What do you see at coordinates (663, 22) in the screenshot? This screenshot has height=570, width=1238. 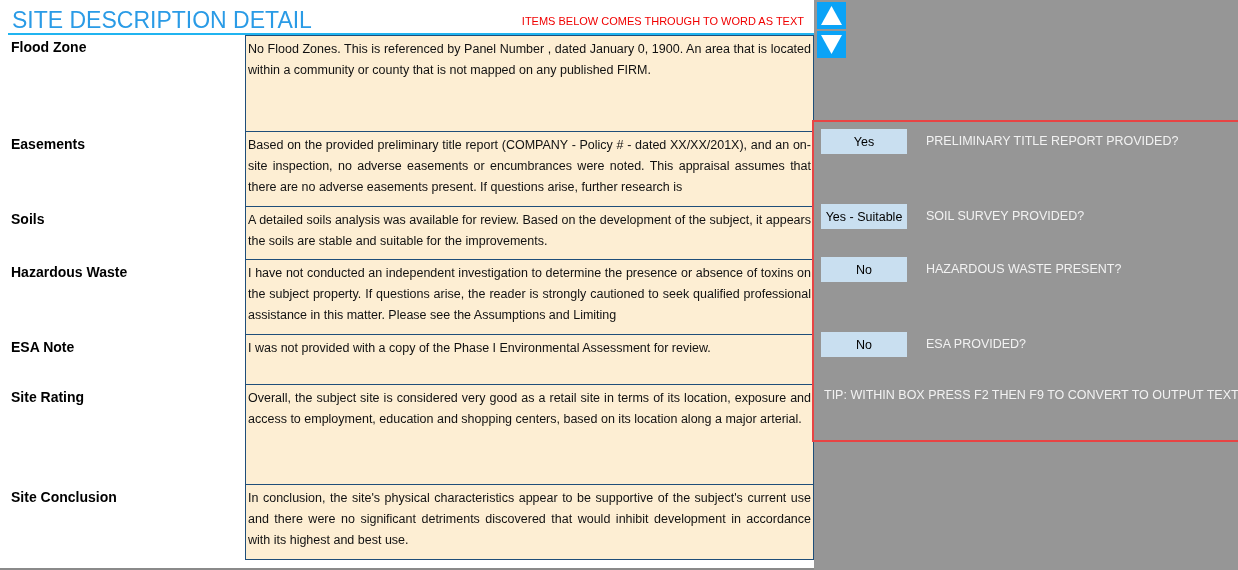 I see `notice-text: ITEMS BELOW COMES THROUGH TO WORD AS TEXT` at bounding box center [663, 22].